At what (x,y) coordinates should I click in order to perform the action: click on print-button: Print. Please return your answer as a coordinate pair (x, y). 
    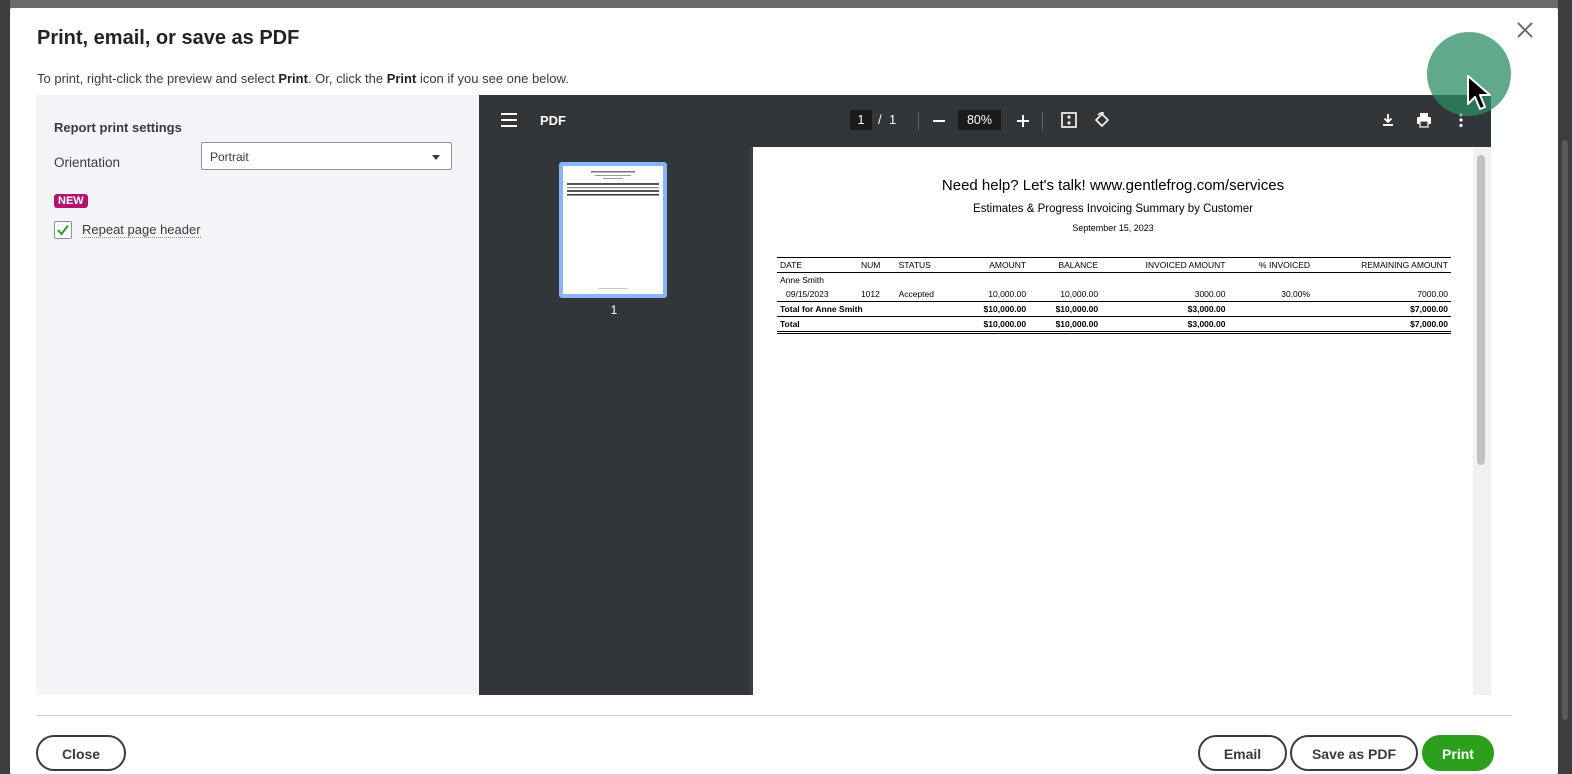
    Looking at the image, I should click on (1458, 753).